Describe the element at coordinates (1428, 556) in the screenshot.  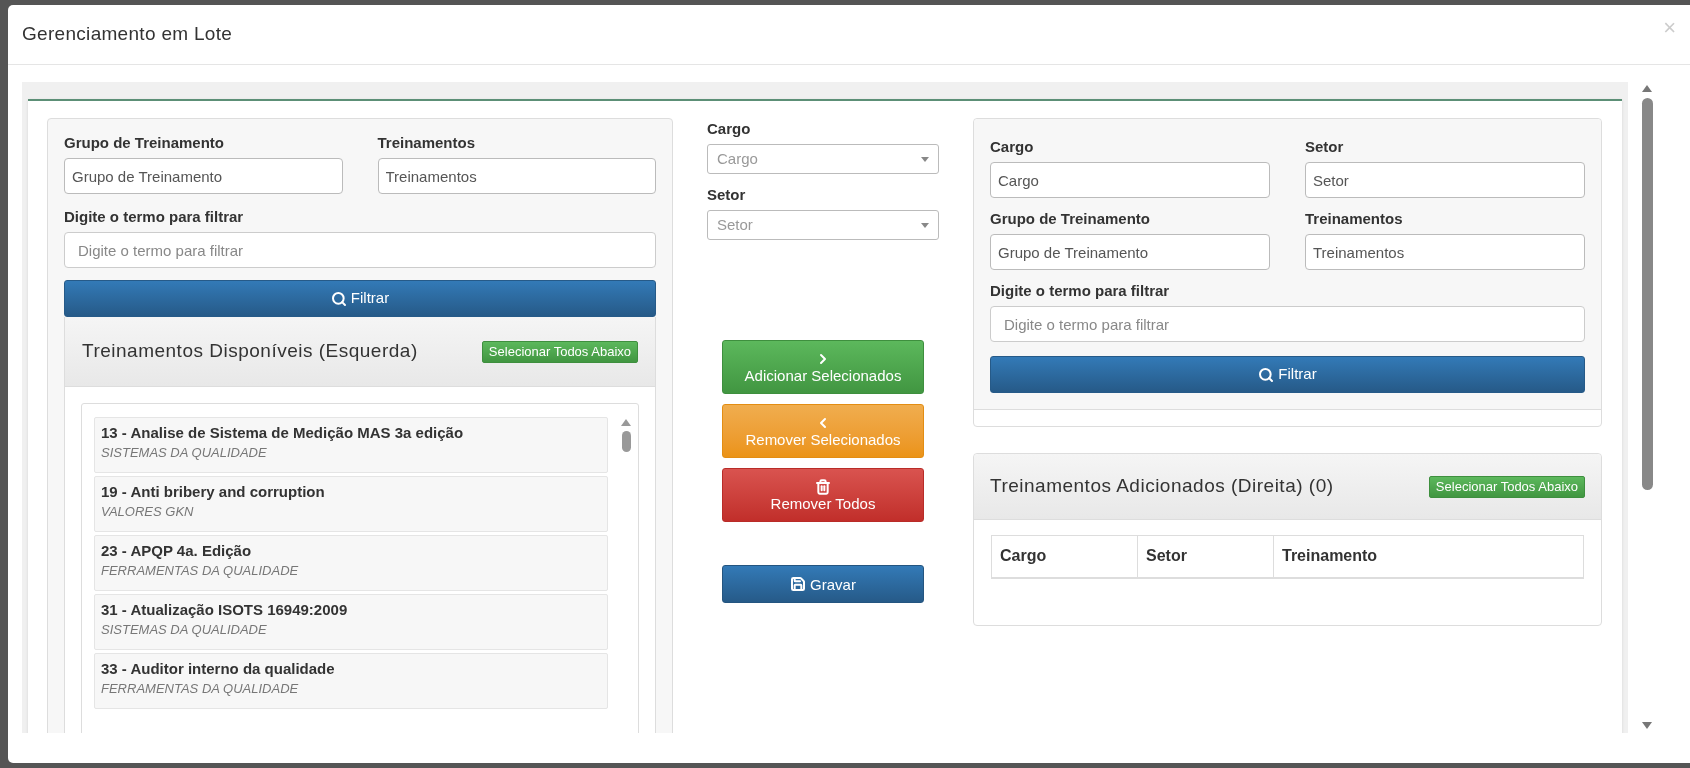
I see `column-header: Treinamento` at that location.